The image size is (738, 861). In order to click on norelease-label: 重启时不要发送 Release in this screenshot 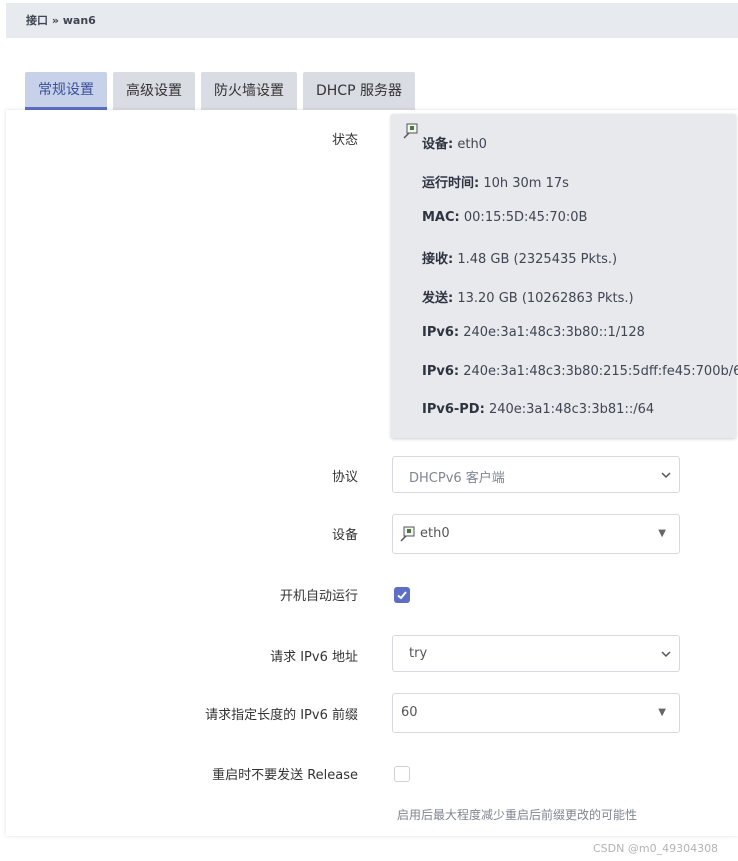, I will do `click(285, 775)`.